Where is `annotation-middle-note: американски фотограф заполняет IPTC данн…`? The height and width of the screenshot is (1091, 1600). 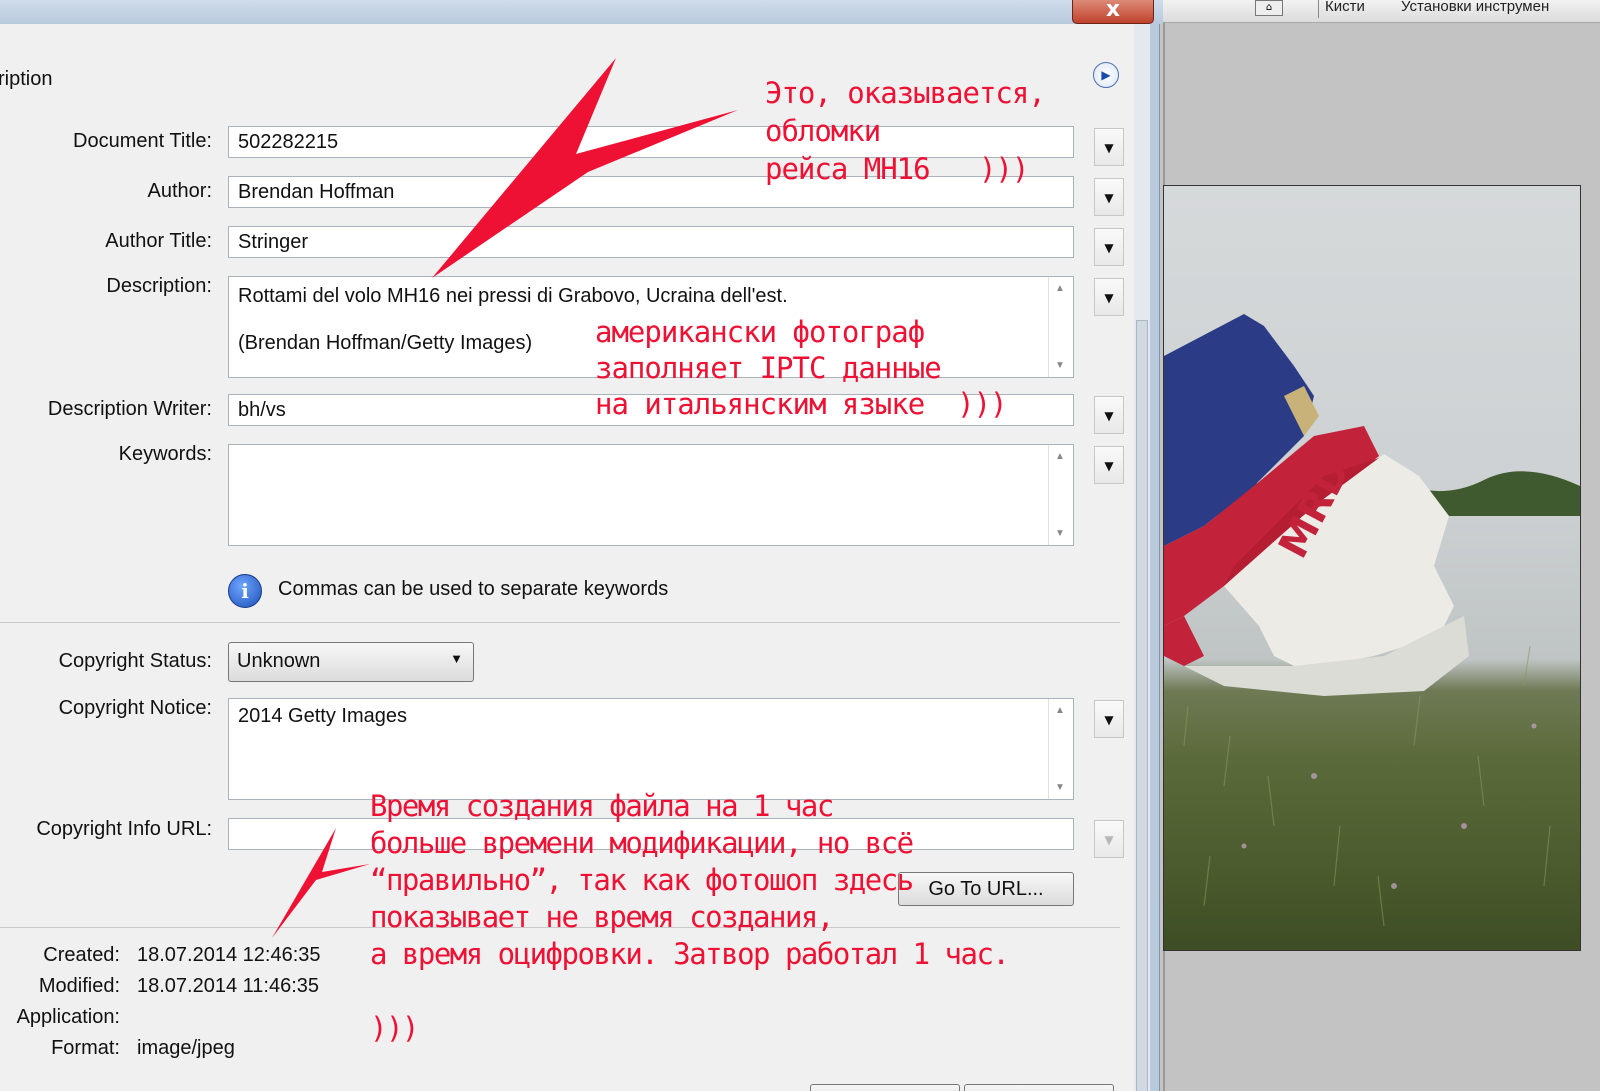
annotation-middle-note: американски фотограф заполняет IPTC данн… is located at coordinates (801, 368).